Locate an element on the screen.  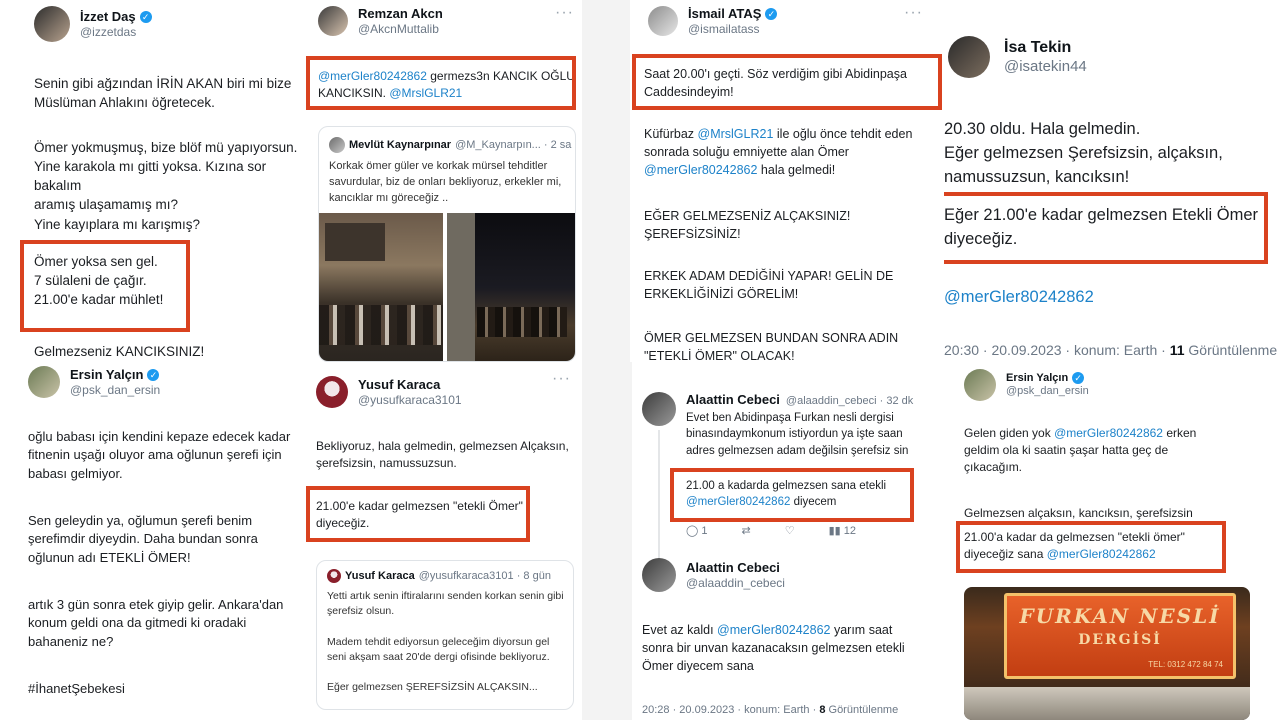
tweet-header: İzzet Daş ✓ @izzetdas is located at coordinates (93, 24).